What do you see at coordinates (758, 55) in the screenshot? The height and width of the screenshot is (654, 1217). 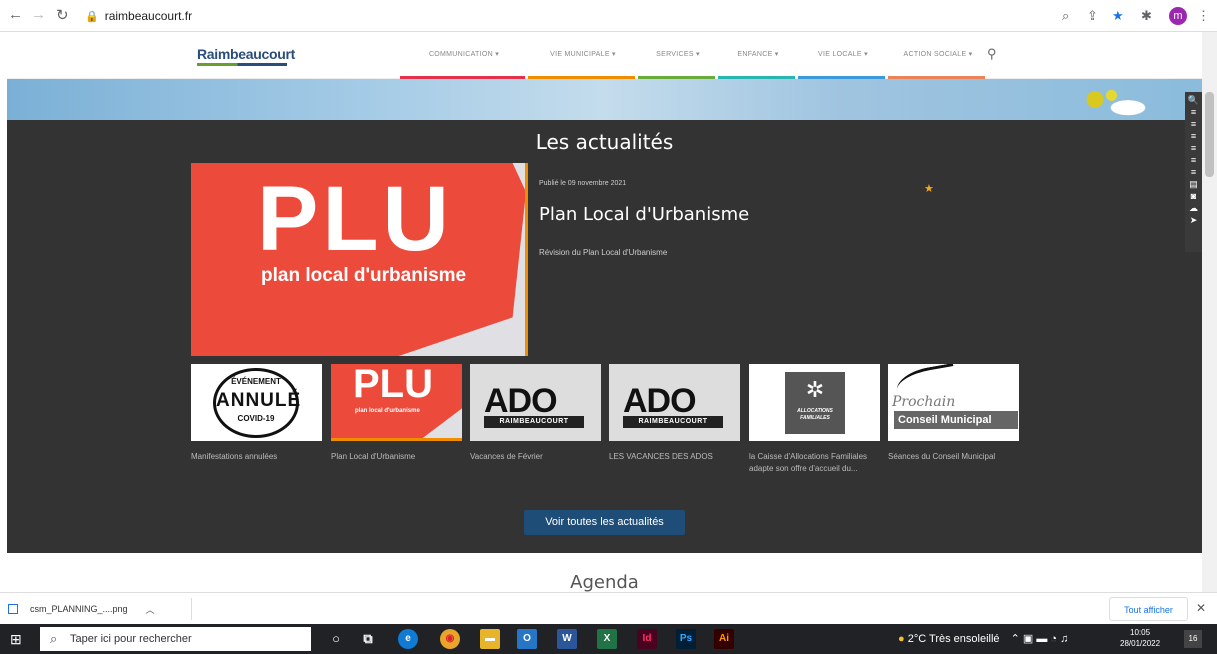 I see `menu-enfance: ENFANCE ▾` at bounding box center [758, 55].